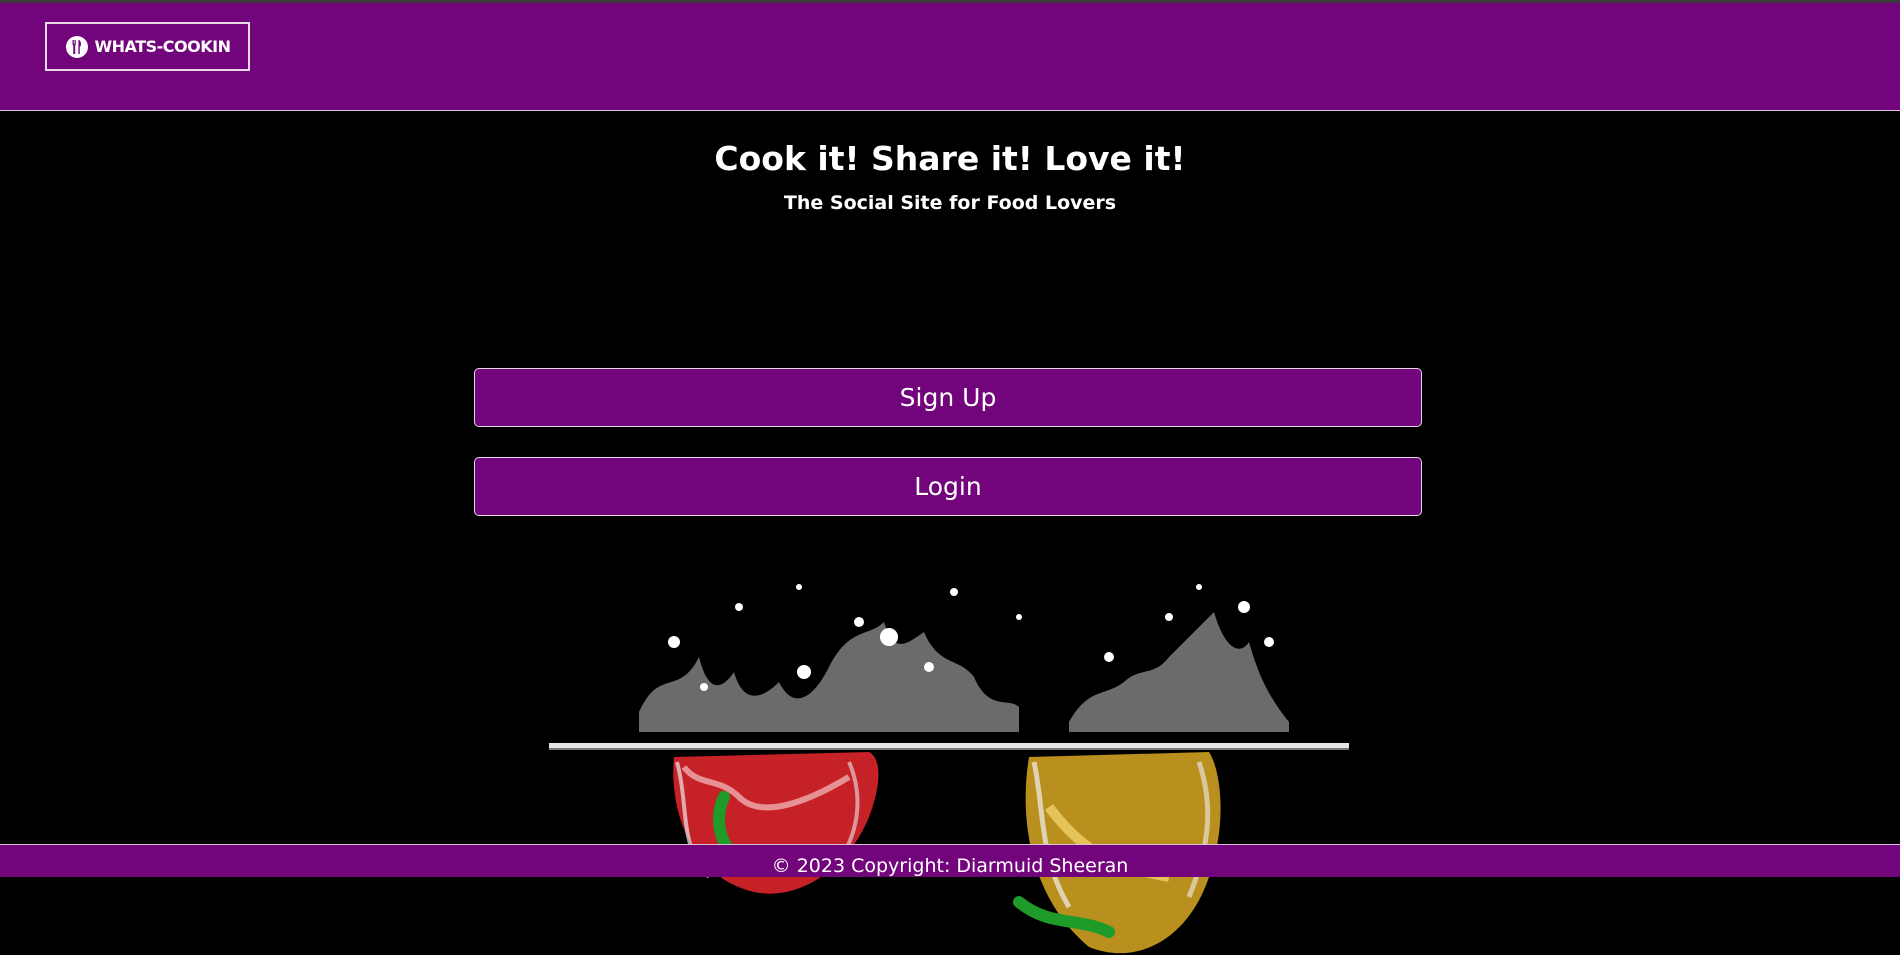  Describe the element at coordinates (950, 203) in the screenshot. I see `page-subtitle: The Social Site for Food Lovers` at that location.